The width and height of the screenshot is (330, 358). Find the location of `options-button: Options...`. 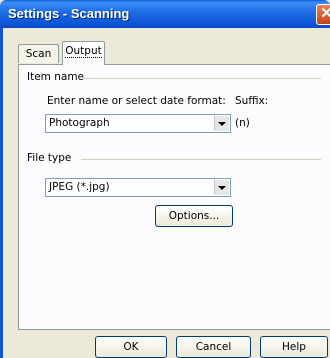

options-button: Options... is located at coordinates (194, 216).